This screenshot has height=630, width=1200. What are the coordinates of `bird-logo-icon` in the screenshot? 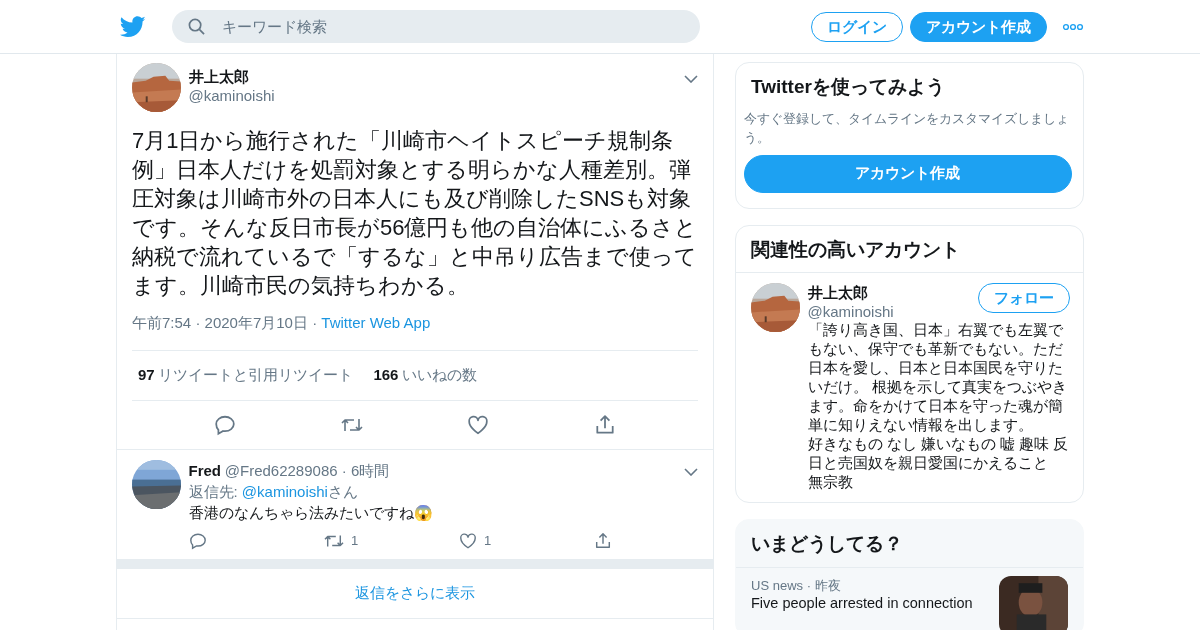 It's located at (133, 26).